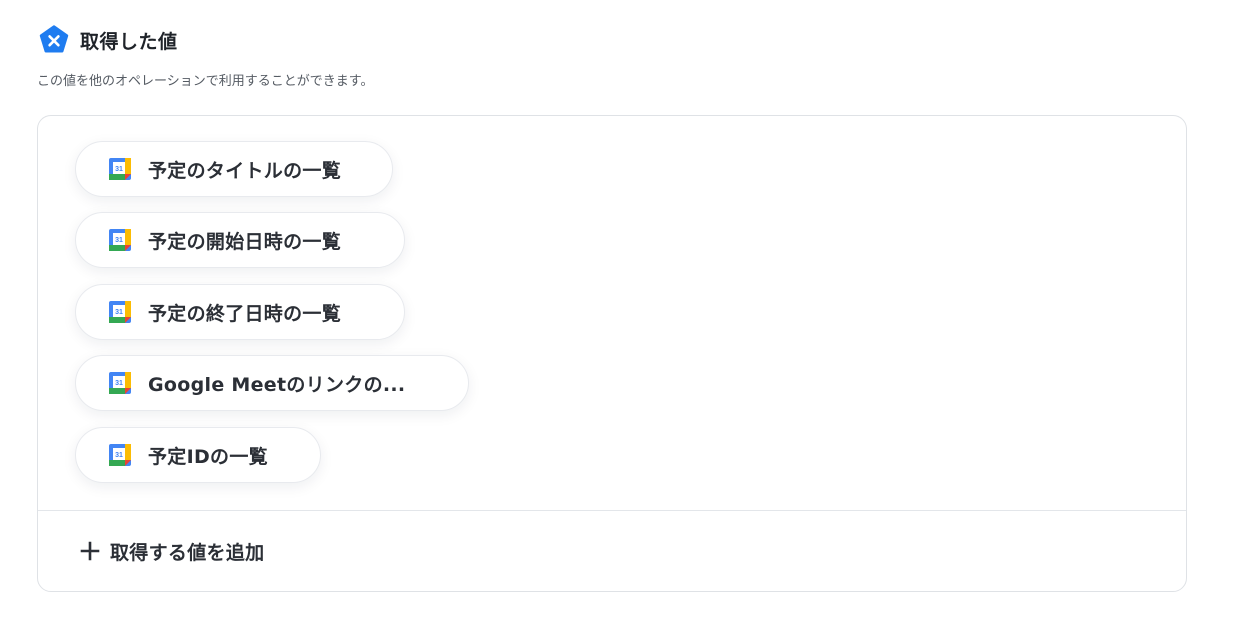 The image size is (1252, 628). Describe the element at coordinates (54, 40) in the screenshot. I see `yoom-x-pentagon-icon` at that location.